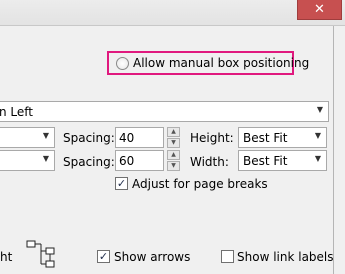  I want to click on height-dropdown-value: Best Fit, so click(265, 138).